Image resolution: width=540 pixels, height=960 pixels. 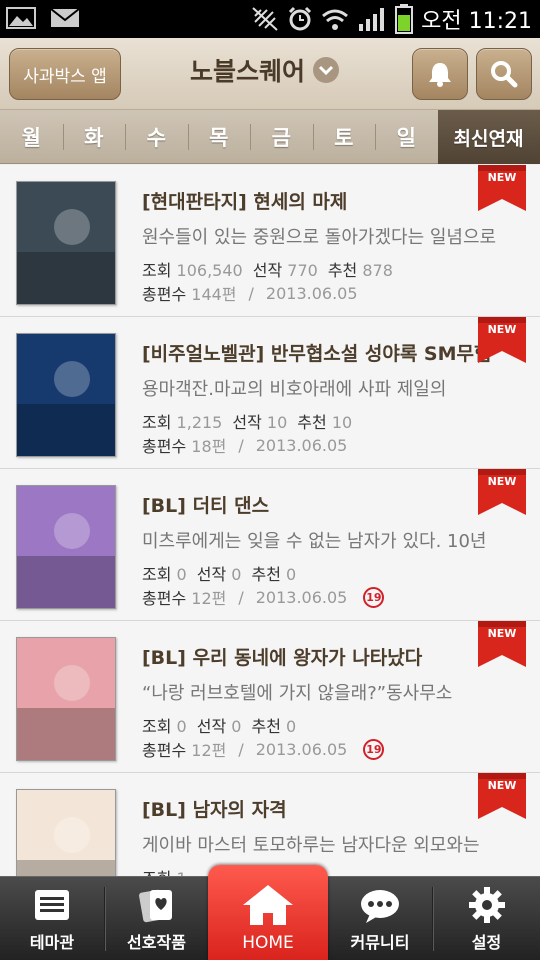 I want to click on nav-theme: 테마관, so click(x=52, y=918).